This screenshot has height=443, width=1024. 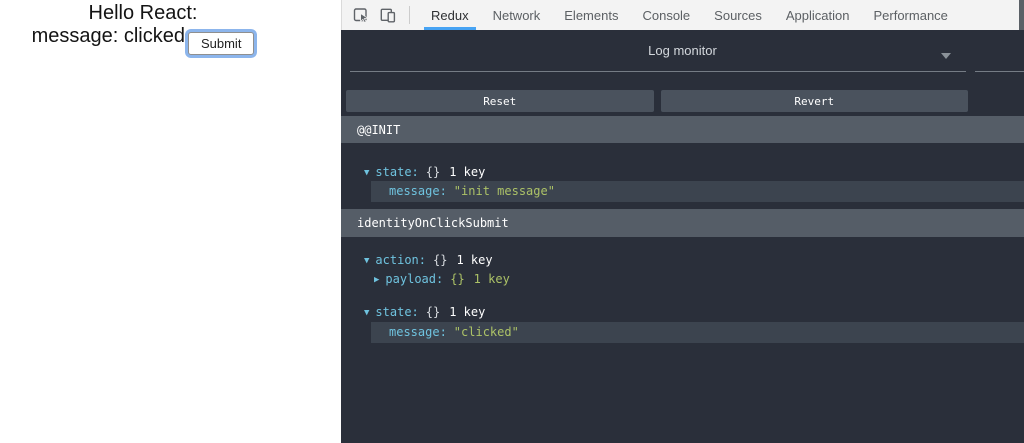 What do you see at coordinates (658, 71) in the screenshot?
I see `selector-underline` at bounding box center [658, 71].